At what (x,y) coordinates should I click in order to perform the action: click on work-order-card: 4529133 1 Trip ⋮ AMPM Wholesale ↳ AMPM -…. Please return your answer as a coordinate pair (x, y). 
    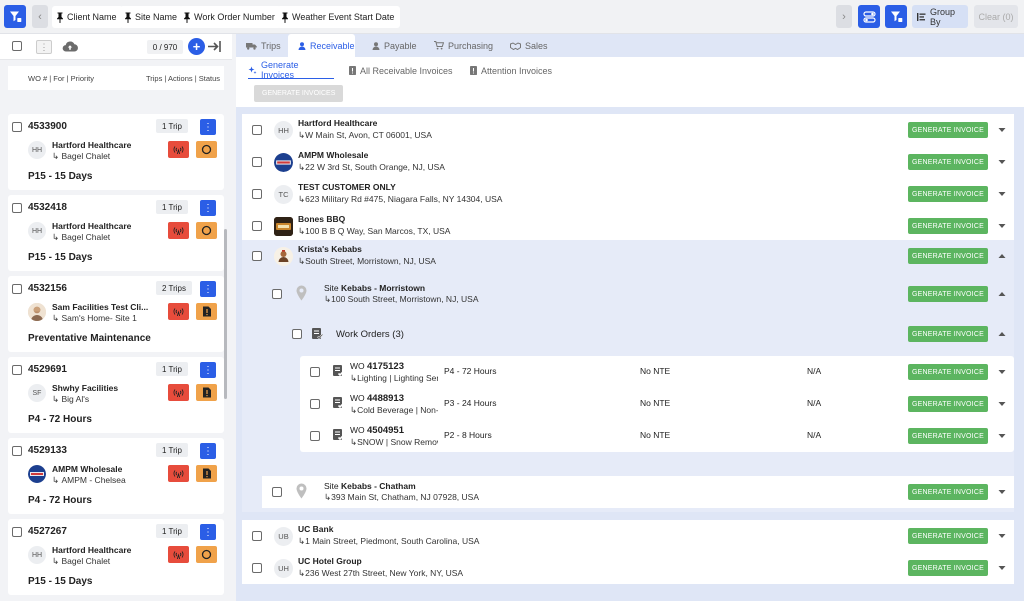
    Looking at the image, I should click on (116, 476).